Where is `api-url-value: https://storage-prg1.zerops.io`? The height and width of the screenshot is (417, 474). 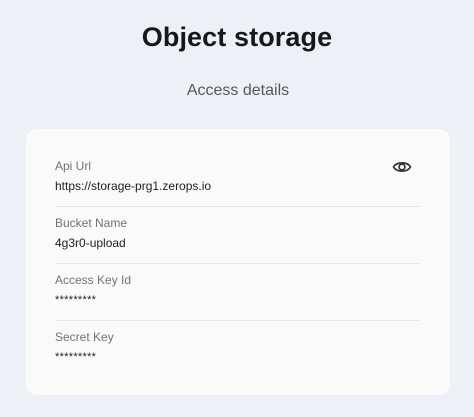 api-url-value: https://storage-prg1.zerops.io is located at coordinates (133, 186).